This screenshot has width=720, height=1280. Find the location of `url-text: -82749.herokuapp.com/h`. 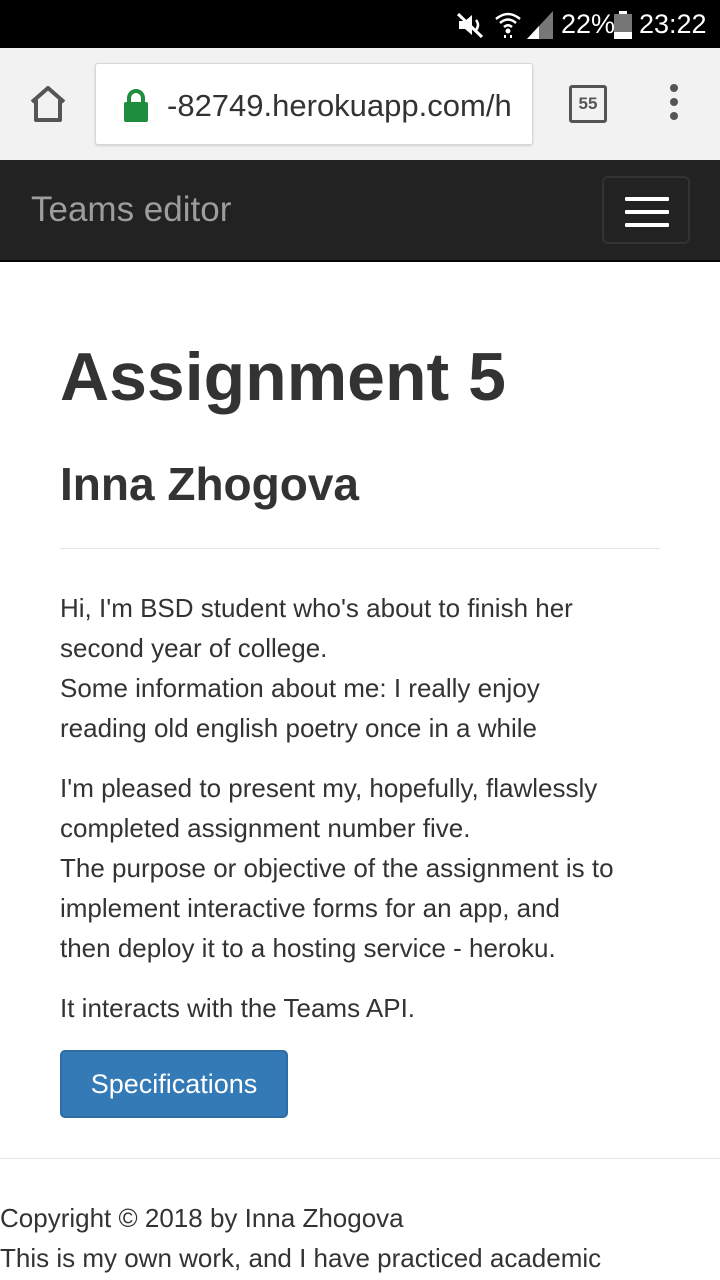

url-text: -82749.herokuapp.com/h is located at coordinates (342, 106).